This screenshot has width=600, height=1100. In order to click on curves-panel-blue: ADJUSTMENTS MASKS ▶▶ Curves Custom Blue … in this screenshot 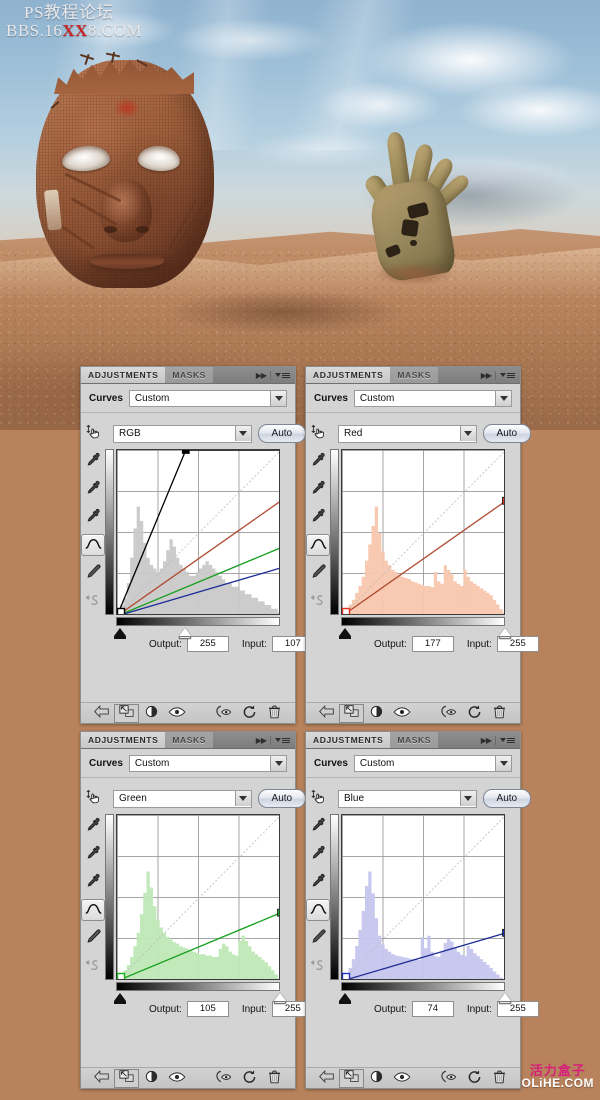, I will do `click(422, 910)`.